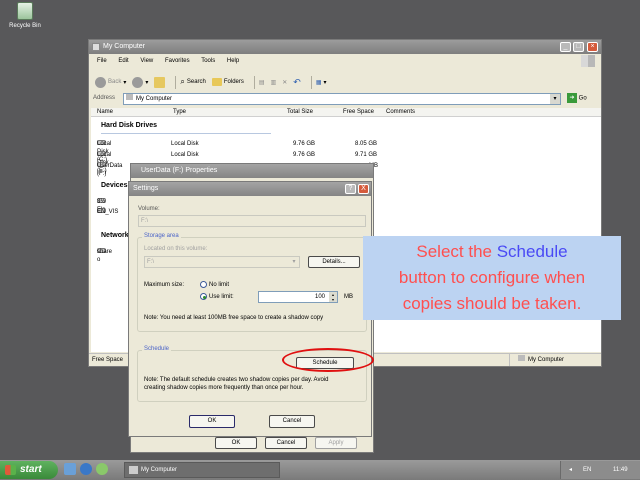 The height and width of the screenshot is (480, 640). What do you see at coordinates (588, 61) in the screenshot?
I see `windows-logo-icon` at bounding box center [588, 61].